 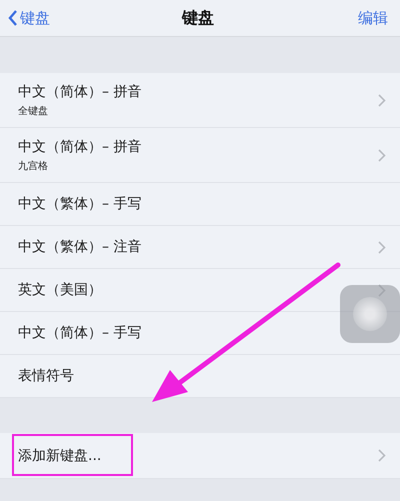 I want to click on keyboard-name: 中文（繁体）– 手写, so click(x=80, y=204).